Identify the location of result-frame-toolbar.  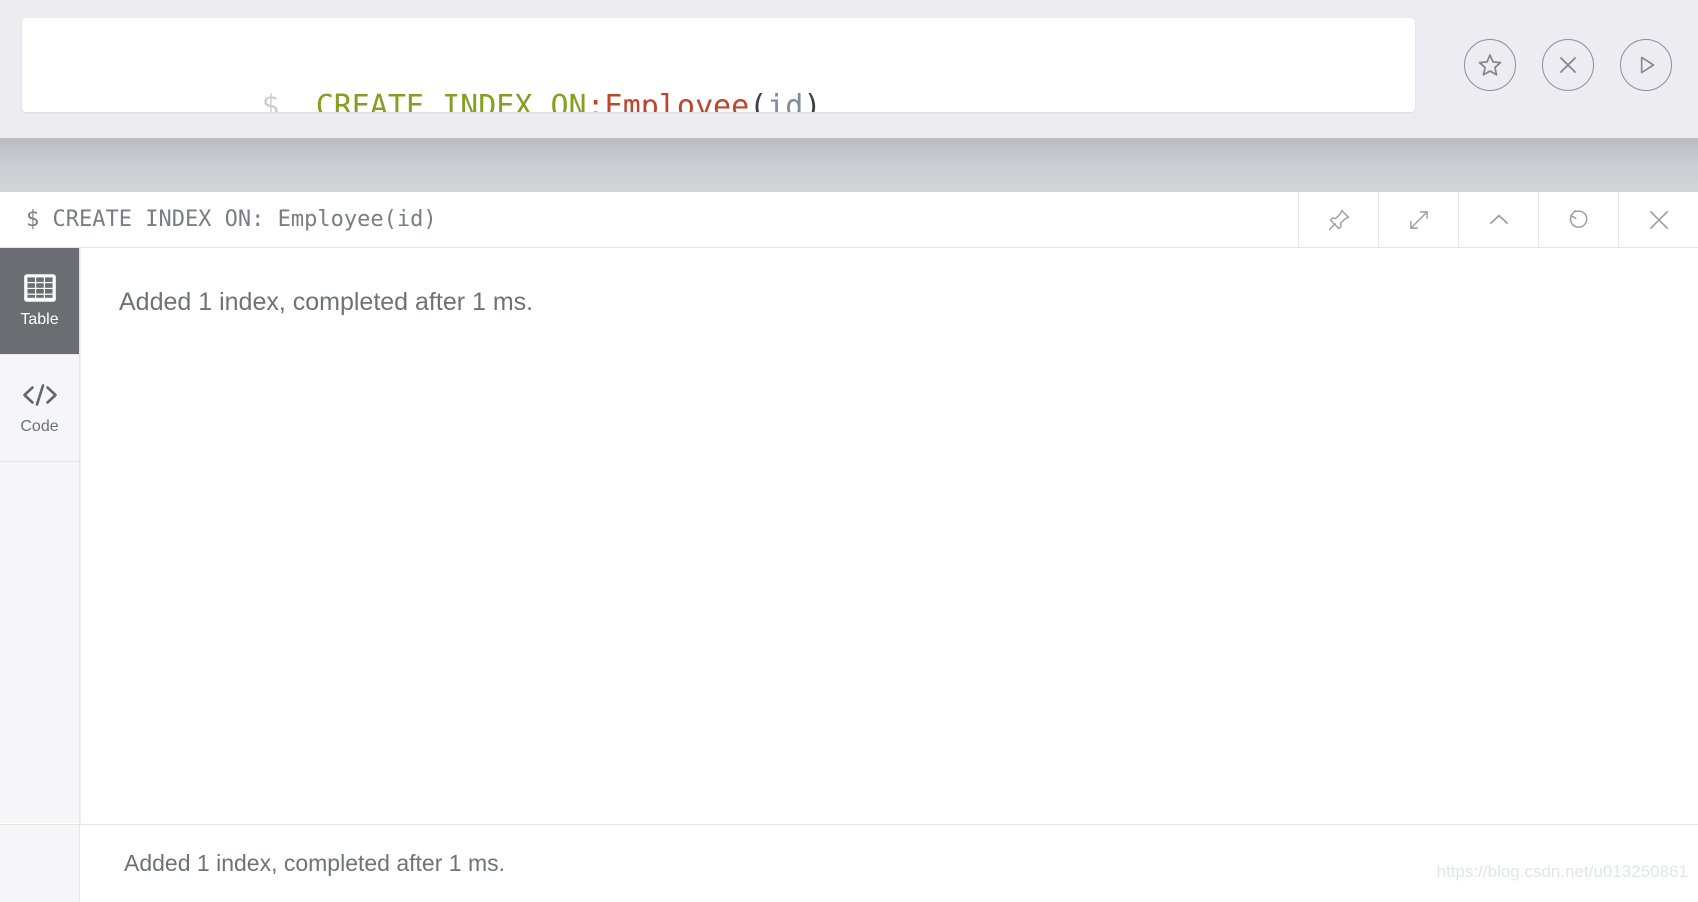
(1498, 219).